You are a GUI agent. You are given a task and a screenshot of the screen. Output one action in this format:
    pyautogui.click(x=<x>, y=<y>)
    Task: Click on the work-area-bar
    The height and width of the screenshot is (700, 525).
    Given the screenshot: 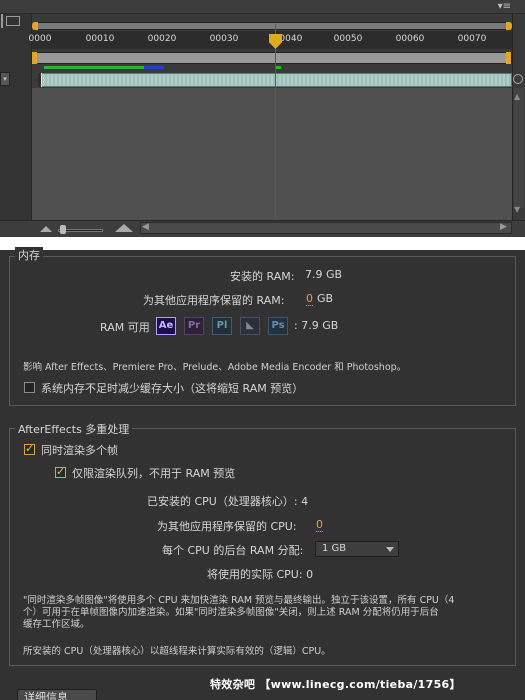 What is the action you would take?
    pyautogui.click(x=272, y=58)
    